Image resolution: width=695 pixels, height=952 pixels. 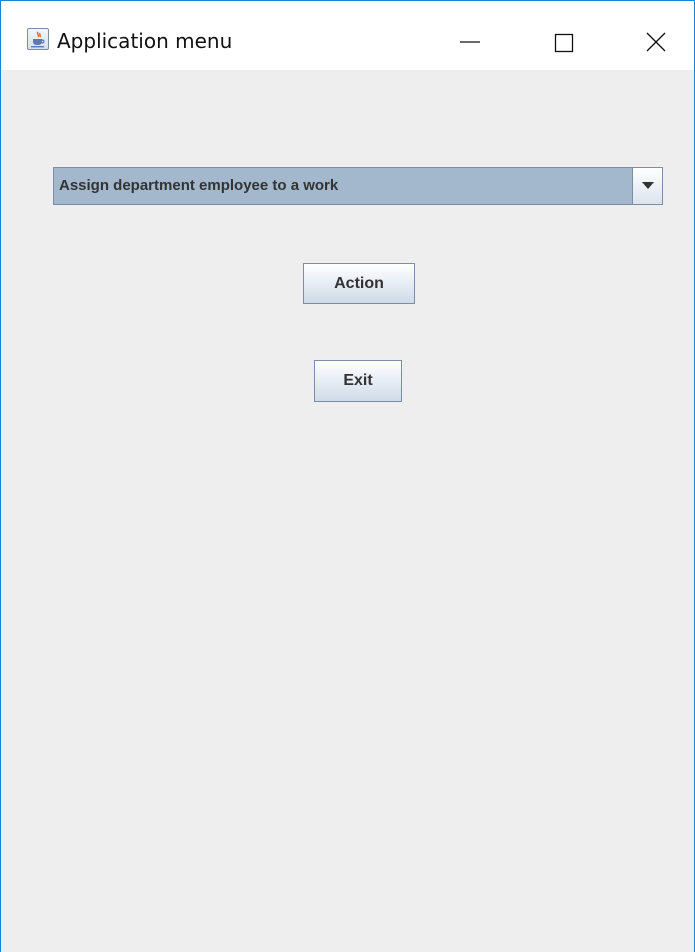 What do you see at coordinates (199, 185) in the screenshot?
I see `dropdown-selected-value: Assign department employee to a work` at bounding box center [199, 185].